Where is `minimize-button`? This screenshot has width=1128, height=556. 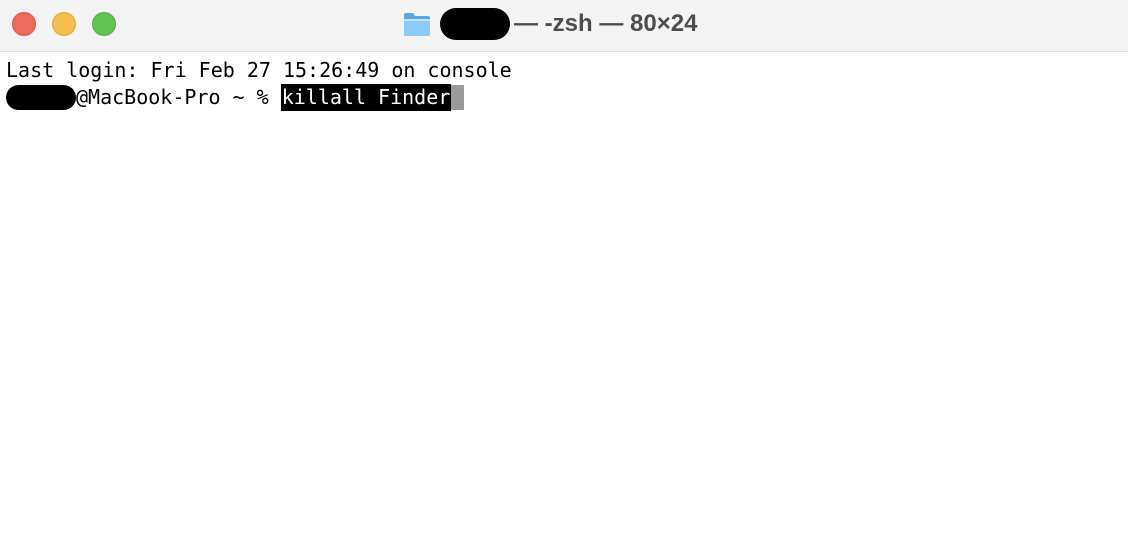 minimize-button is located at coordinates (64, 24).